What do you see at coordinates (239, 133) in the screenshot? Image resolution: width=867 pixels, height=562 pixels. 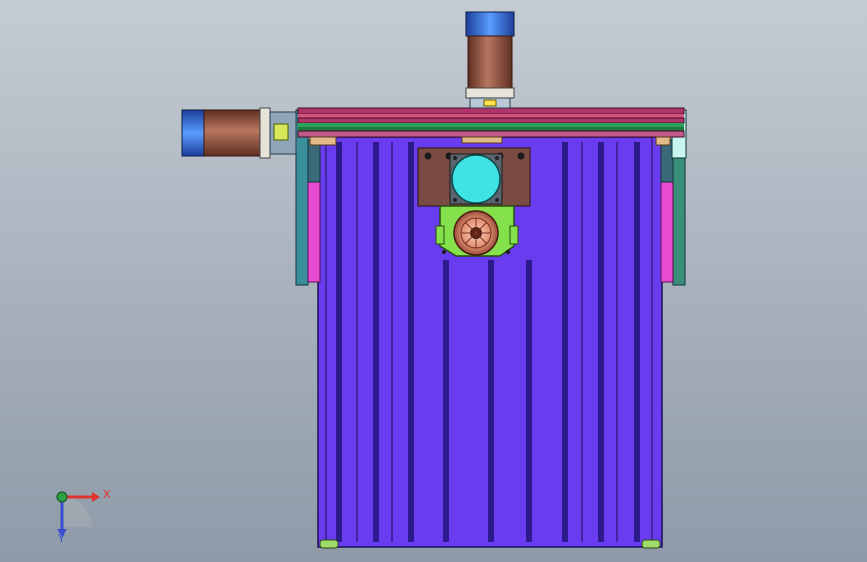 I see `side-motor-icon` at bounding box center [239, 133].